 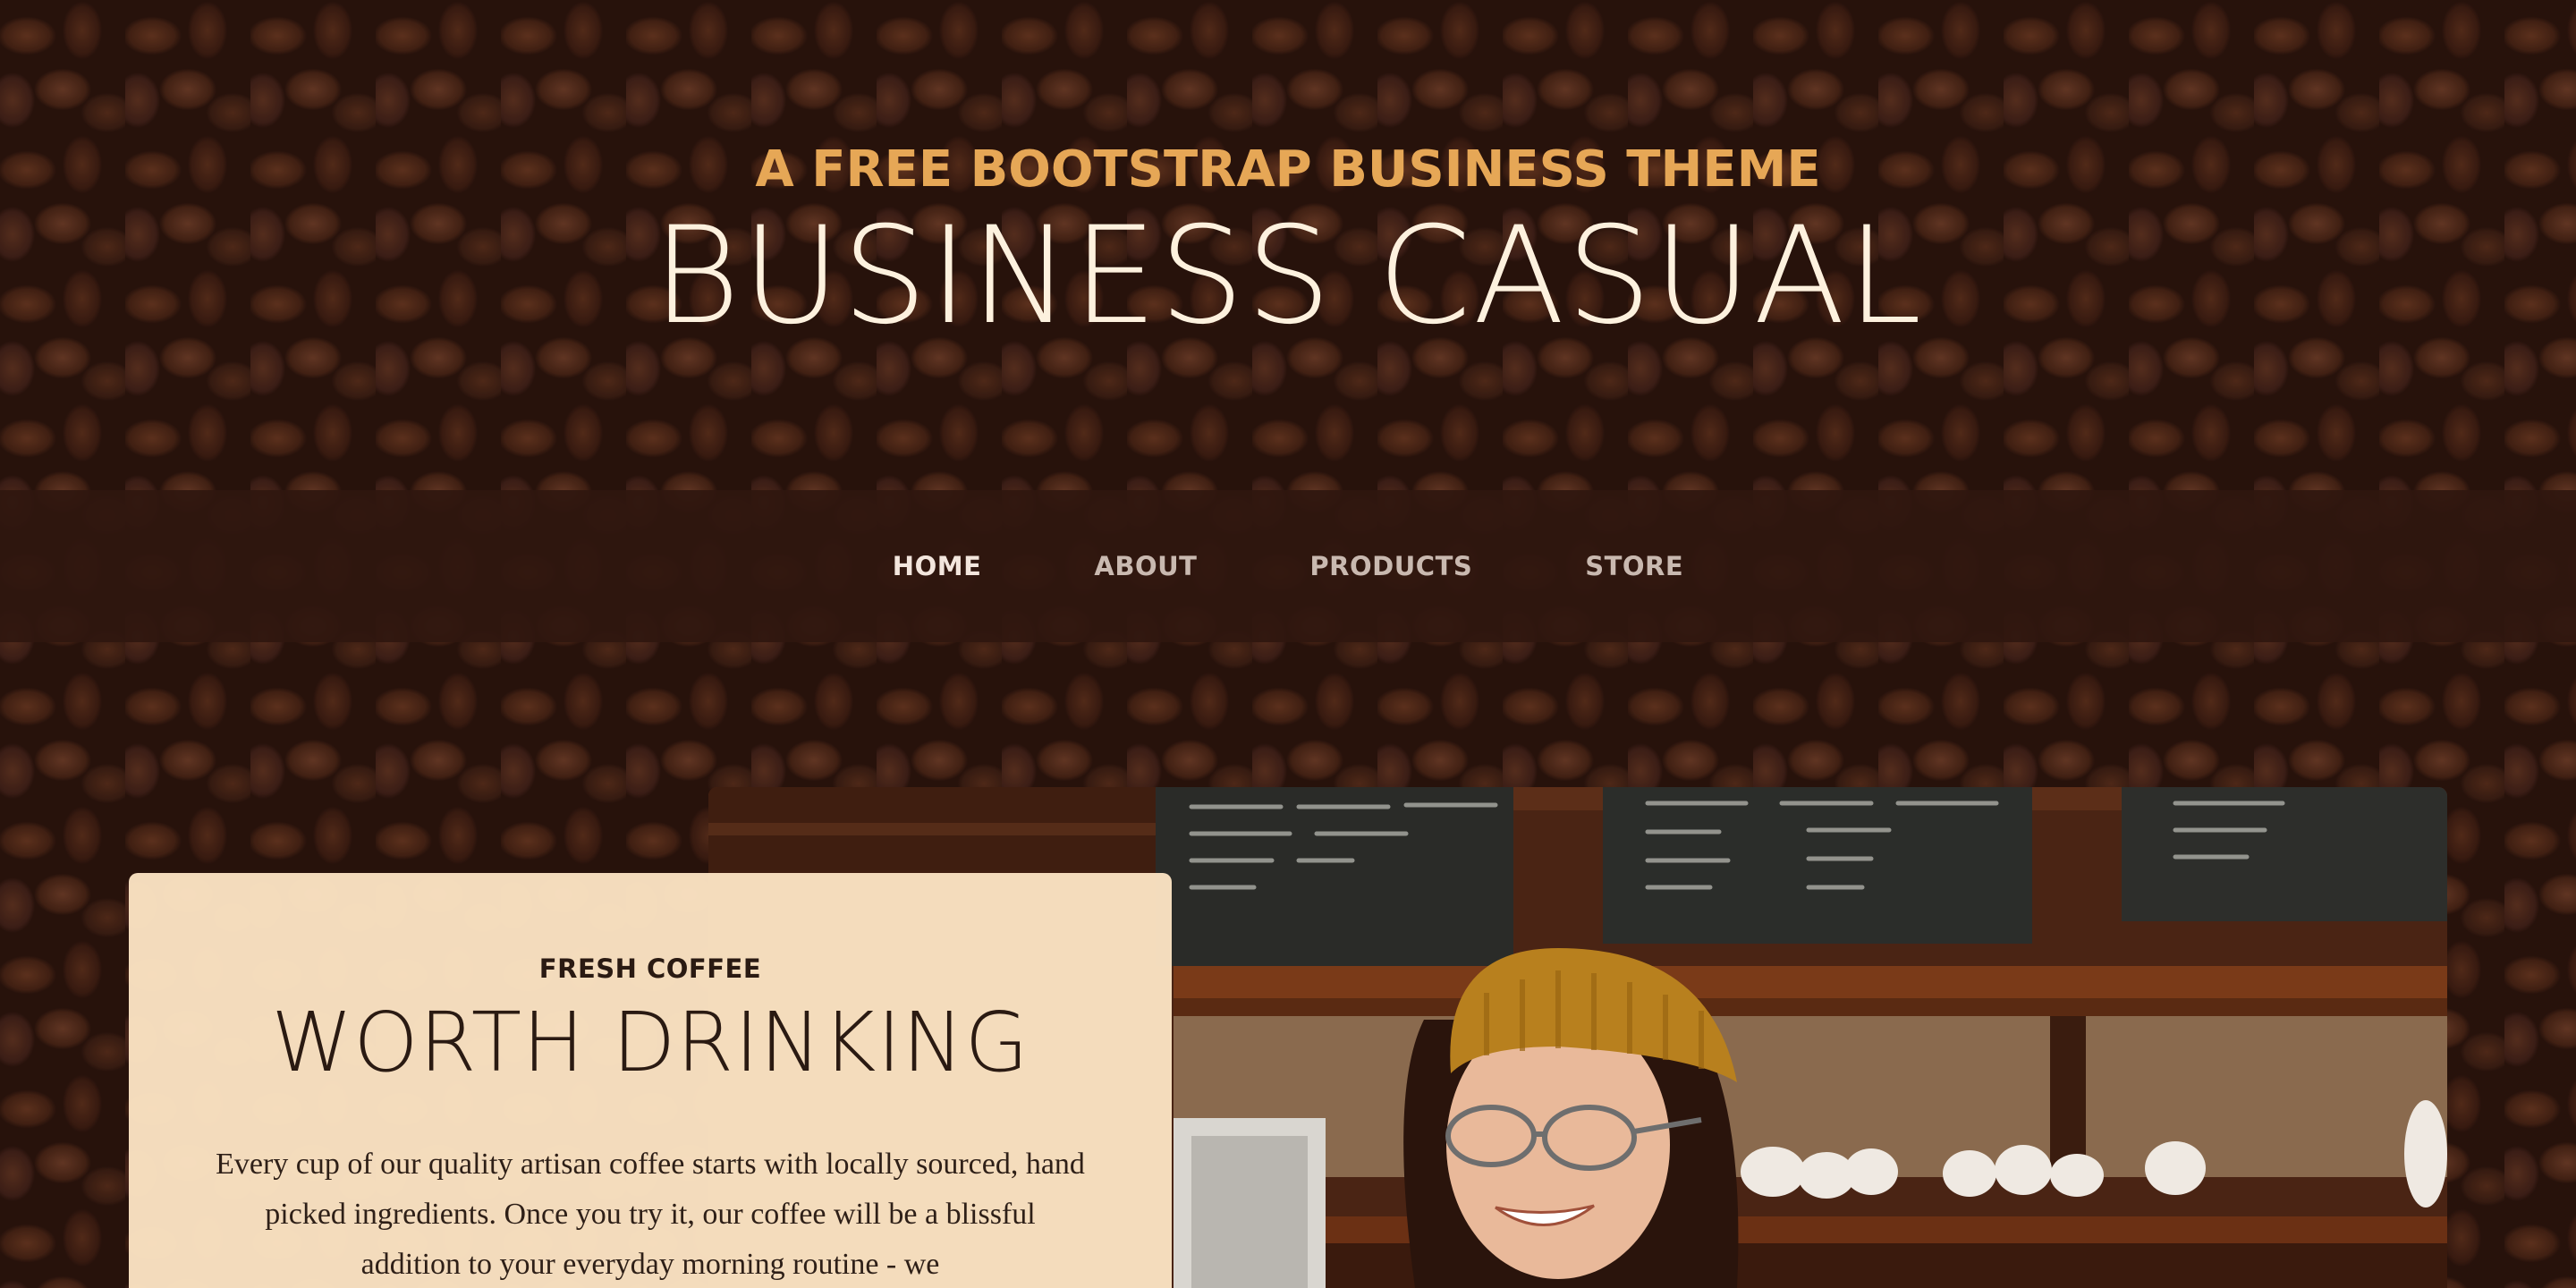 I want to click on nav-list: HOME ABOUT PRODUCTS STORE, so click(x=1288, y=566).